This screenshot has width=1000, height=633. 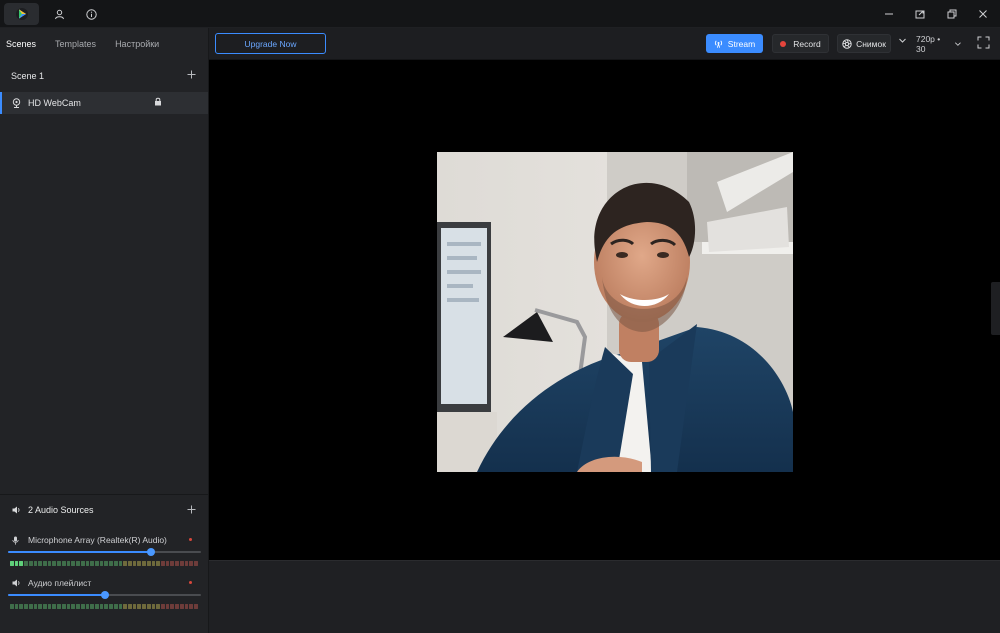 What do you see at coordinates (604, 596) in the screenshot?
I see `bottom-panel` at bounding box center [604, 596].